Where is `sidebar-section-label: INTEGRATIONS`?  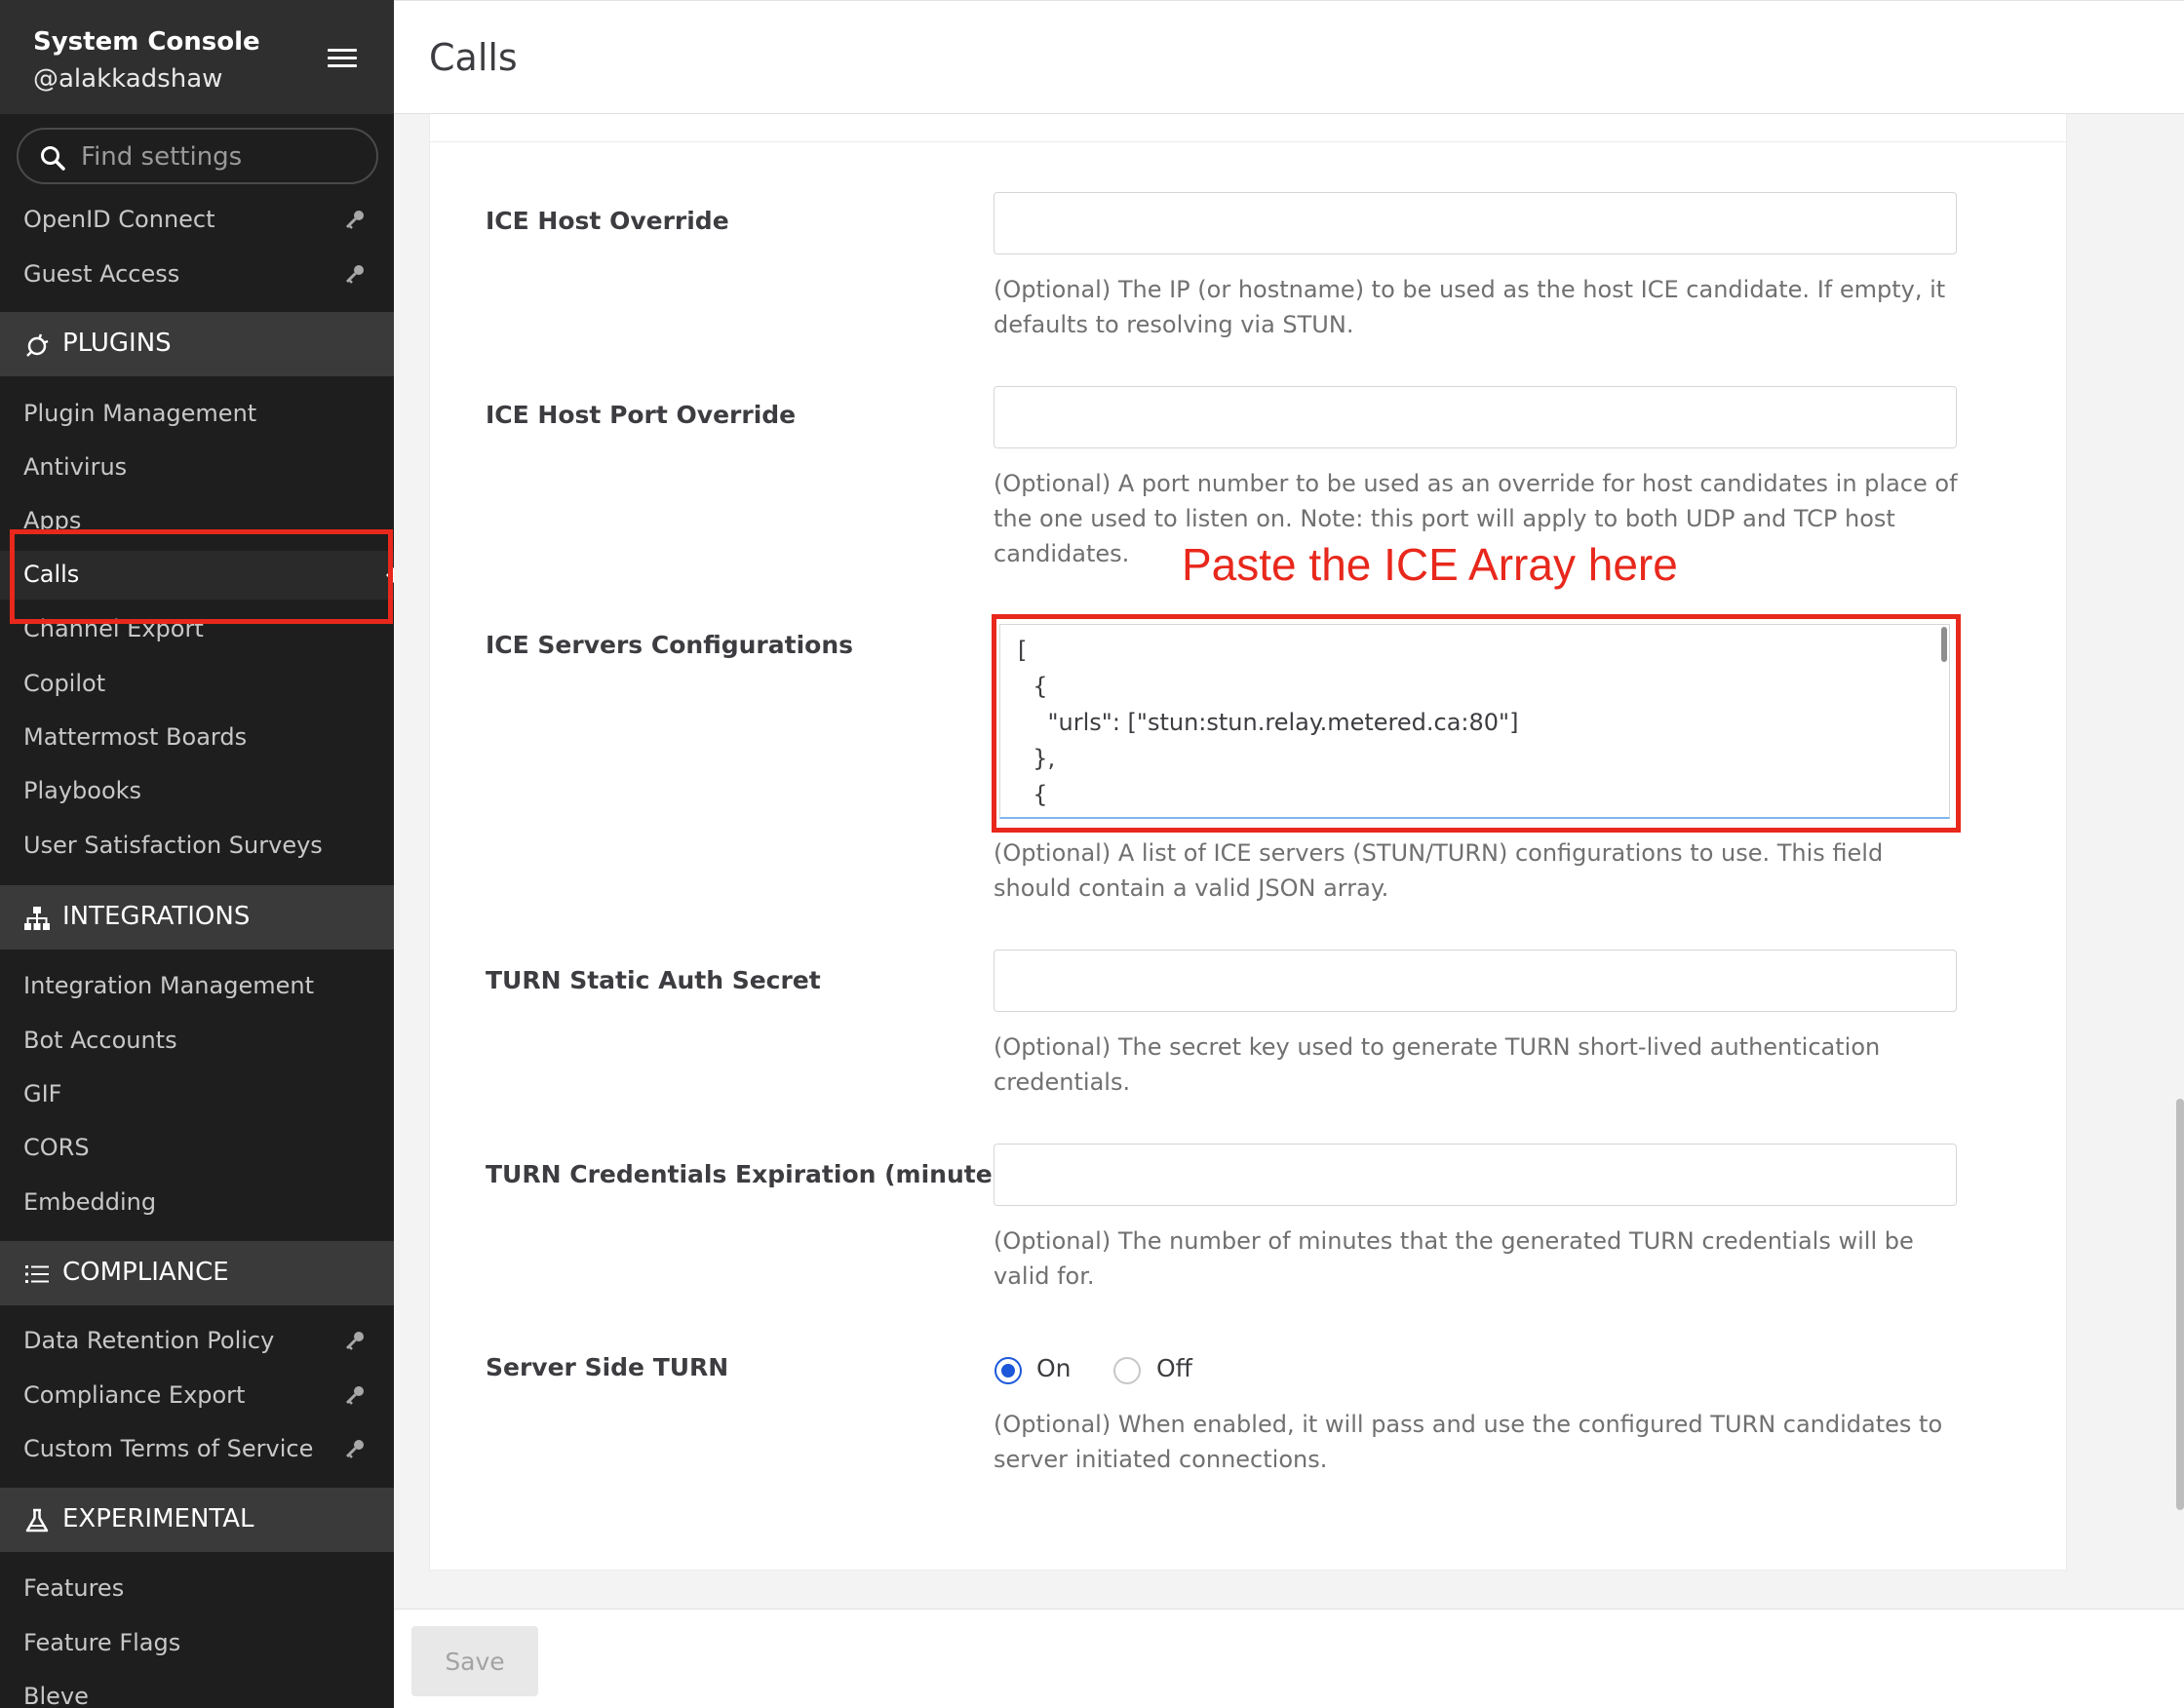
sidebar-section-label: INTEGRATIONS is located at coordinates (156, 916).